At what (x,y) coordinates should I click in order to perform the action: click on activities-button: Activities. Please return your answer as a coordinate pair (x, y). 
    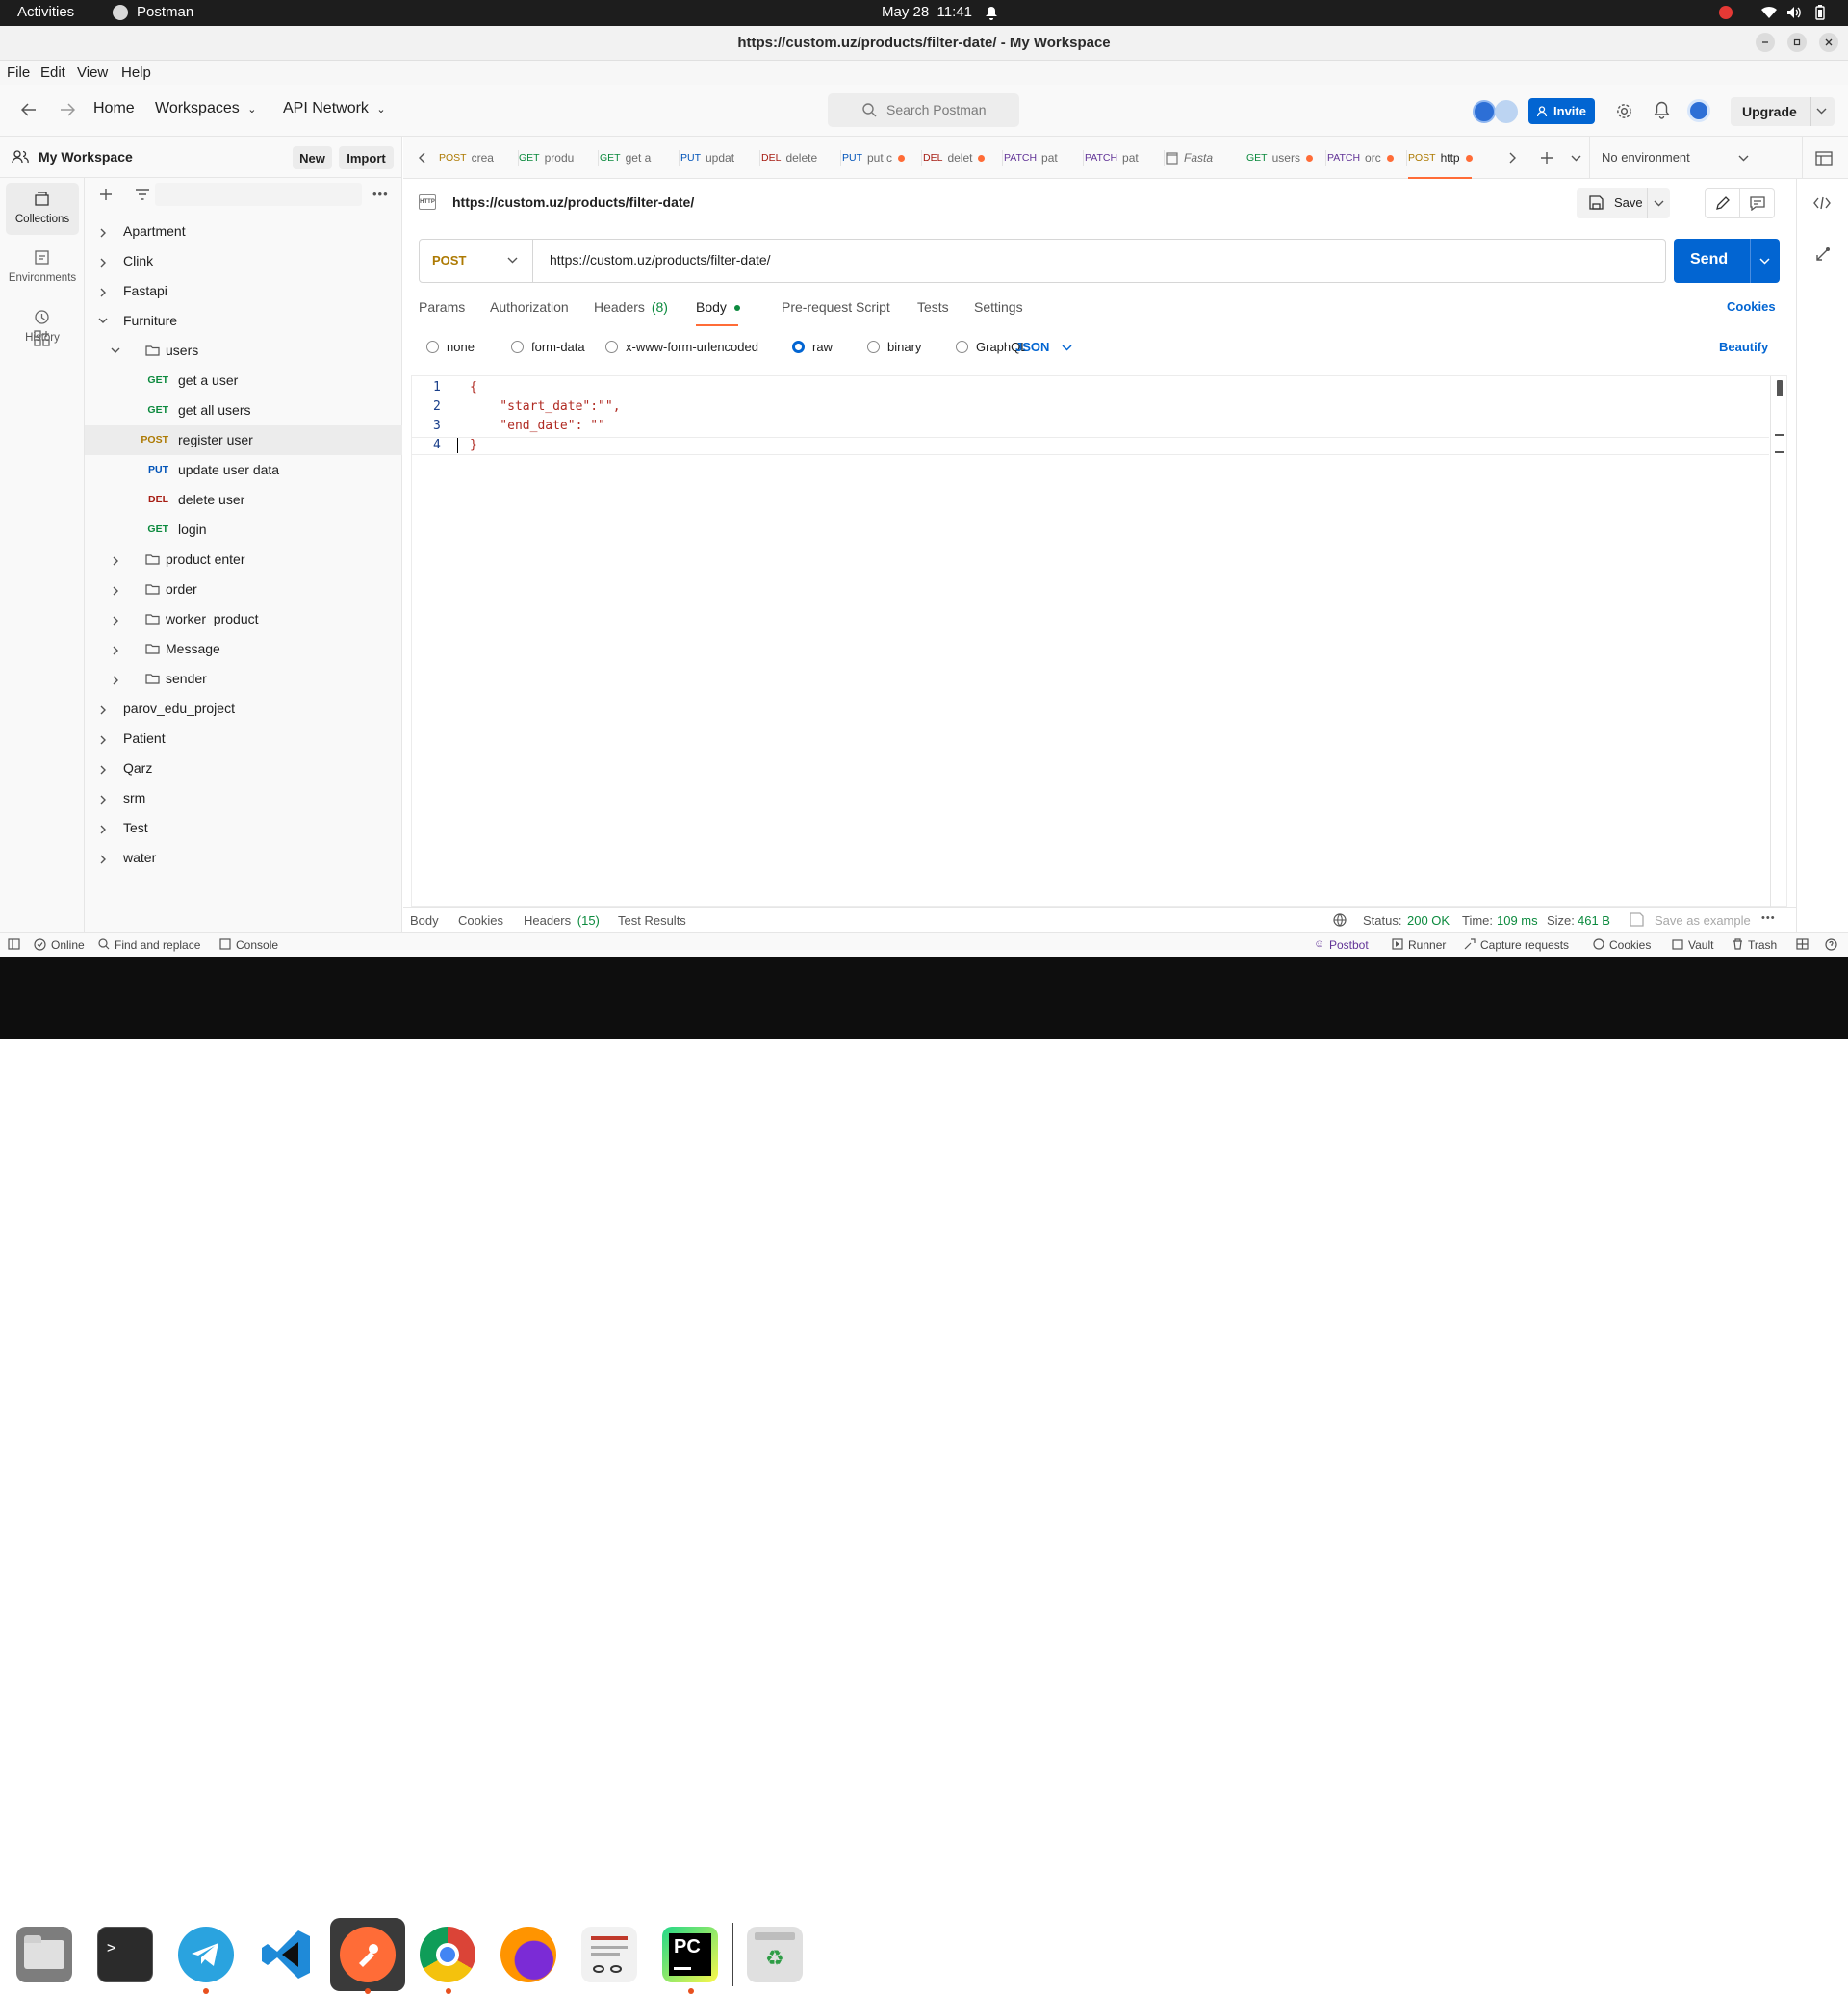
    Looking at the image, I should click on (45, 12).